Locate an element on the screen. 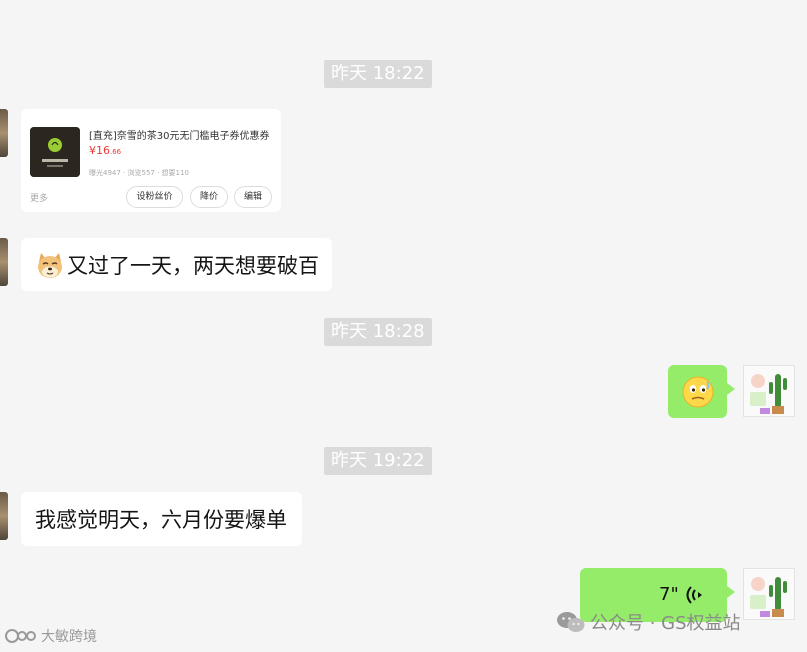 The width and height of the screenshot is (807, 652). voice-duration: 7" is located at coordinates (669, 594).